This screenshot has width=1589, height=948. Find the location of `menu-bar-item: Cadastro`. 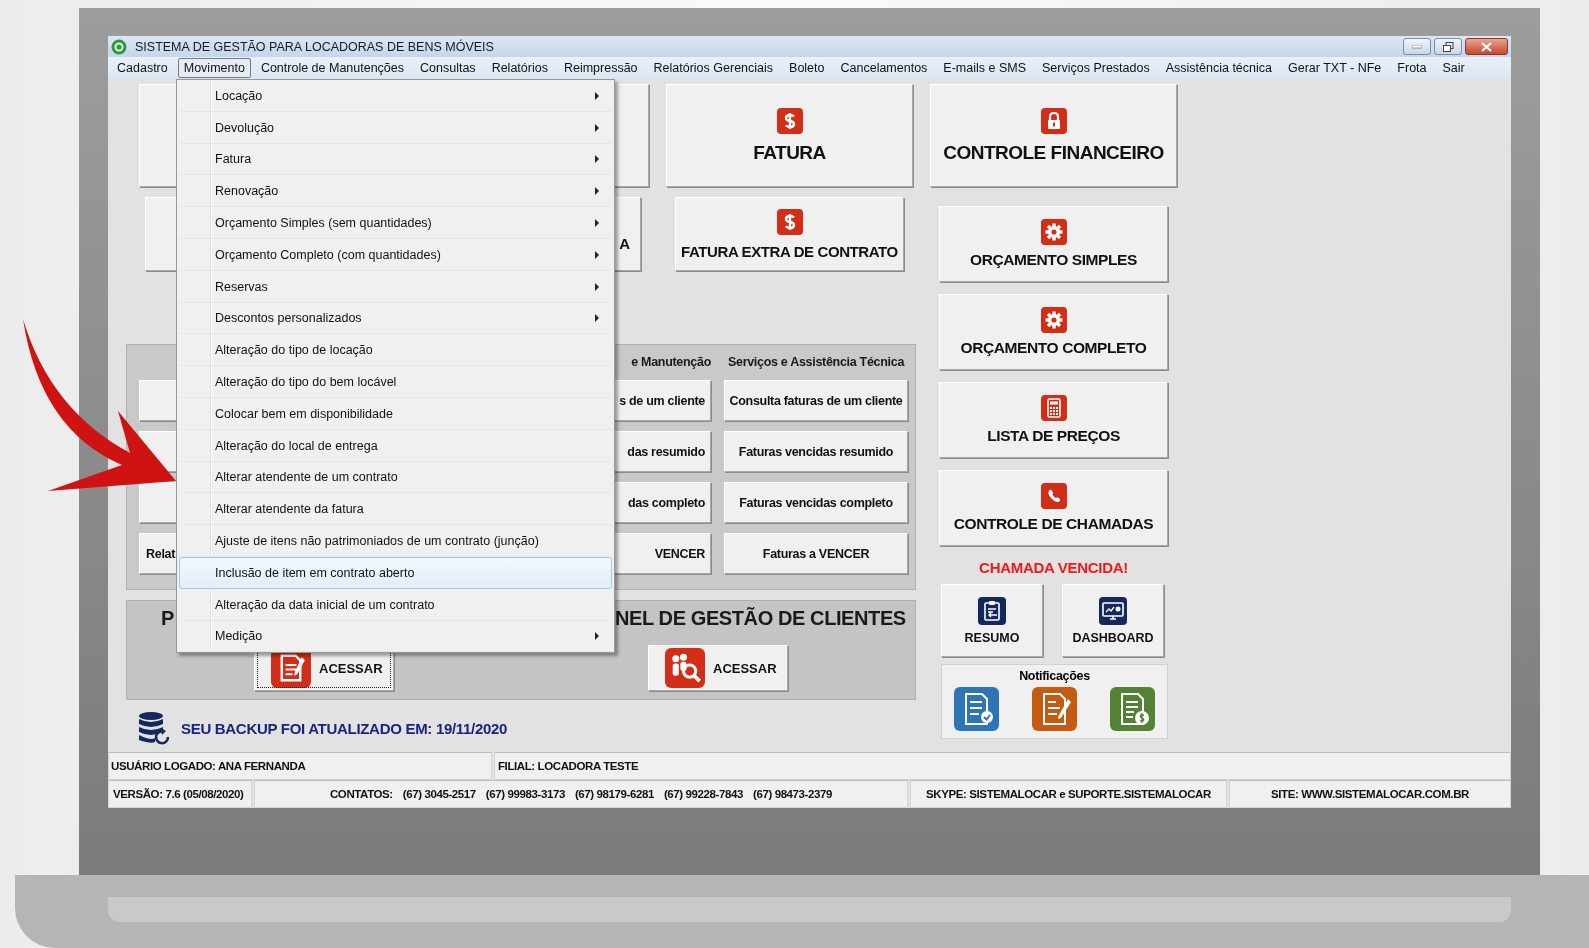

menu-bar-item: Cadastro is located at coordinates (142, 68).